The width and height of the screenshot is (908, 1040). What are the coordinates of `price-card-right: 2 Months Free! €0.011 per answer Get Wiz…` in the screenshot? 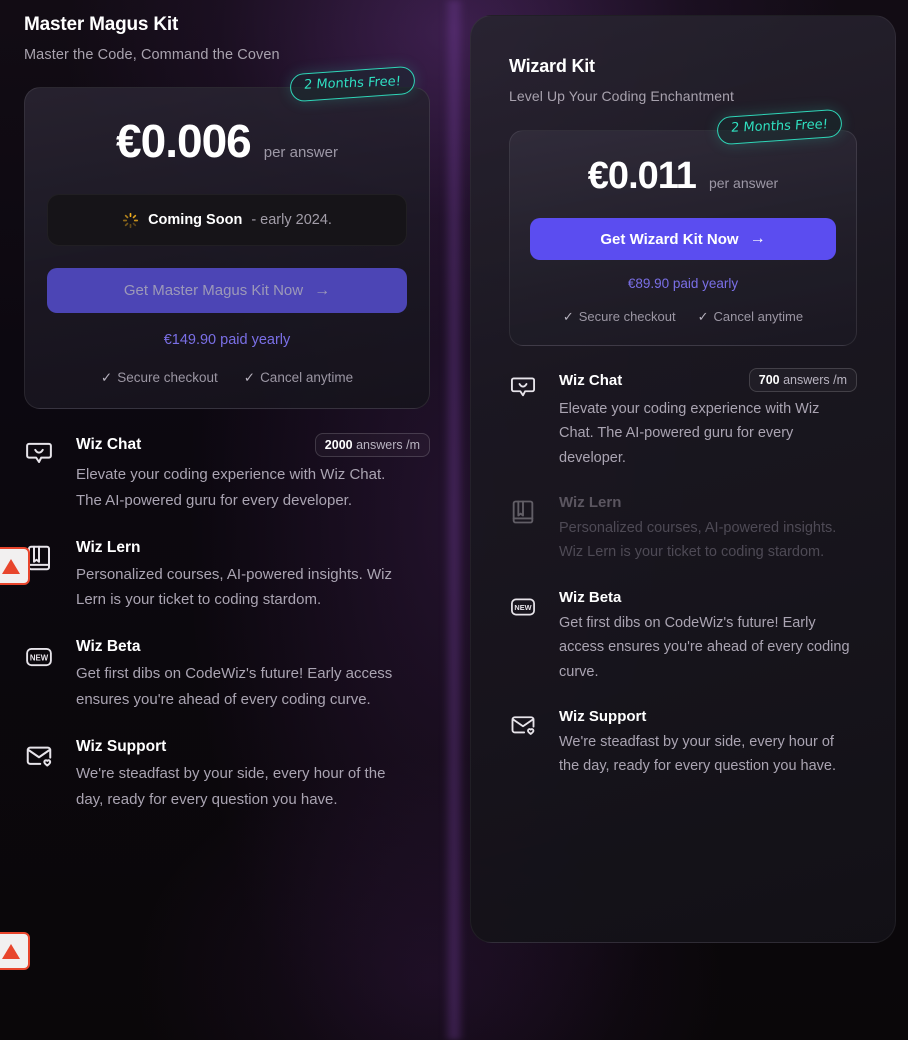 It's located at (683, 227).